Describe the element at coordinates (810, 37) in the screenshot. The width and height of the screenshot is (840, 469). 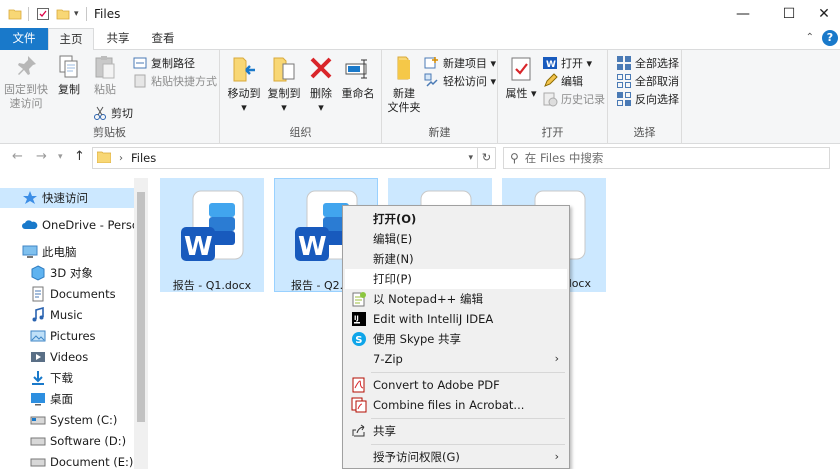
I see `collapse-ribbon-icon: ⌃` at that location.